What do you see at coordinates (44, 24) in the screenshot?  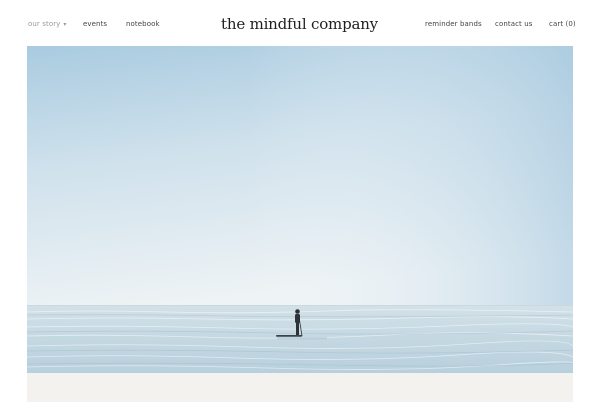 I see `nav-our-story-label: our story` at bounding box center [44, 24].